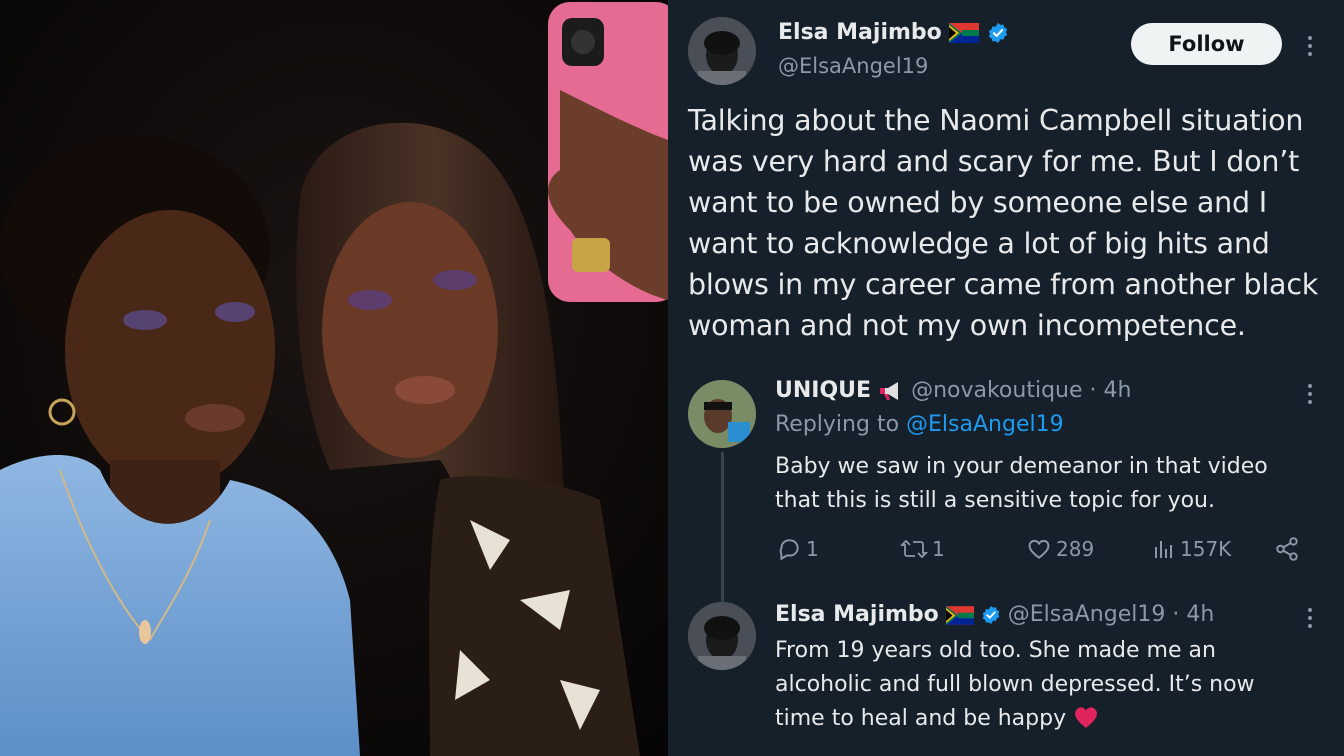 The width and height of the screenshot is (1344, 756). What do you see at coordinates (1039, 549) in the screenshot?
I see `heart-outline-icon` at bounding box center [1039, 549].